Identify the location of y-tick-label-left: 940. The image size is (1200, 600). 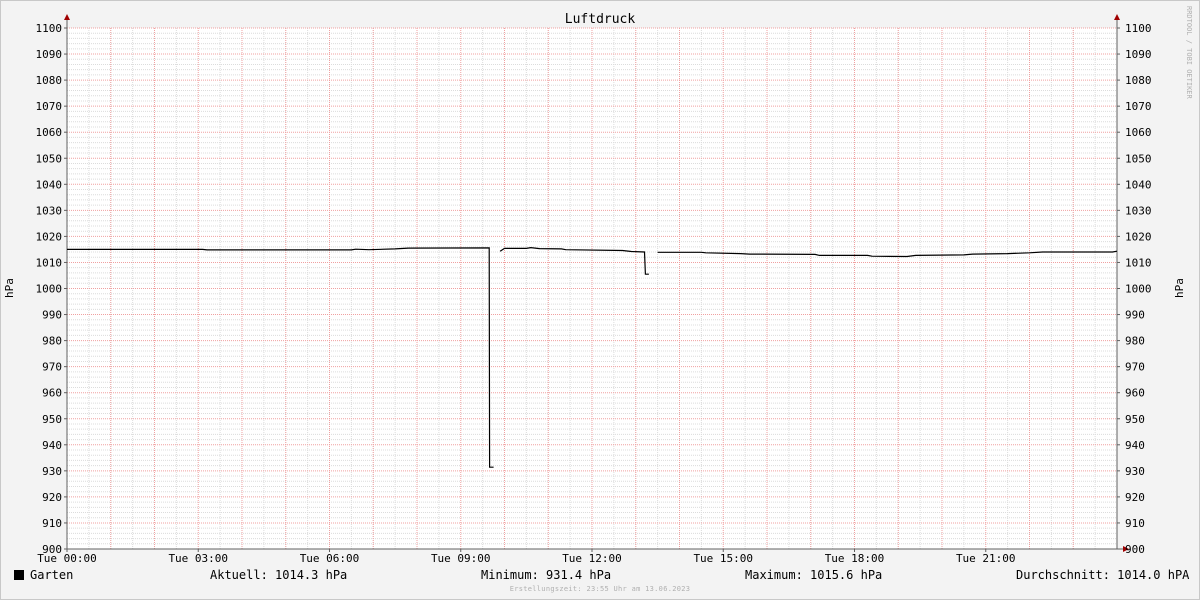
(52, 445).